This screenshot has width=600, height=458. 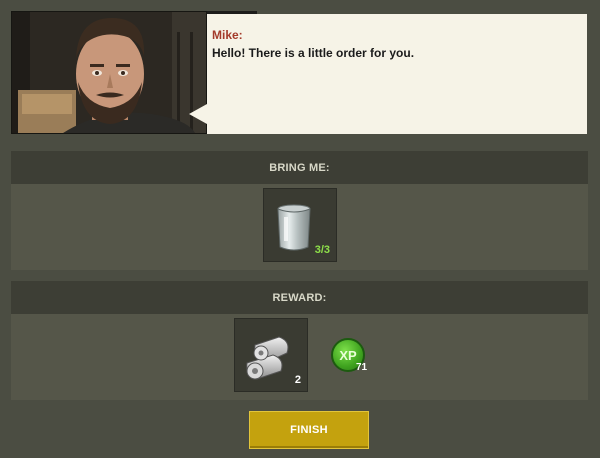 I want to click on npc-portrait, so click(x=109, y=72).